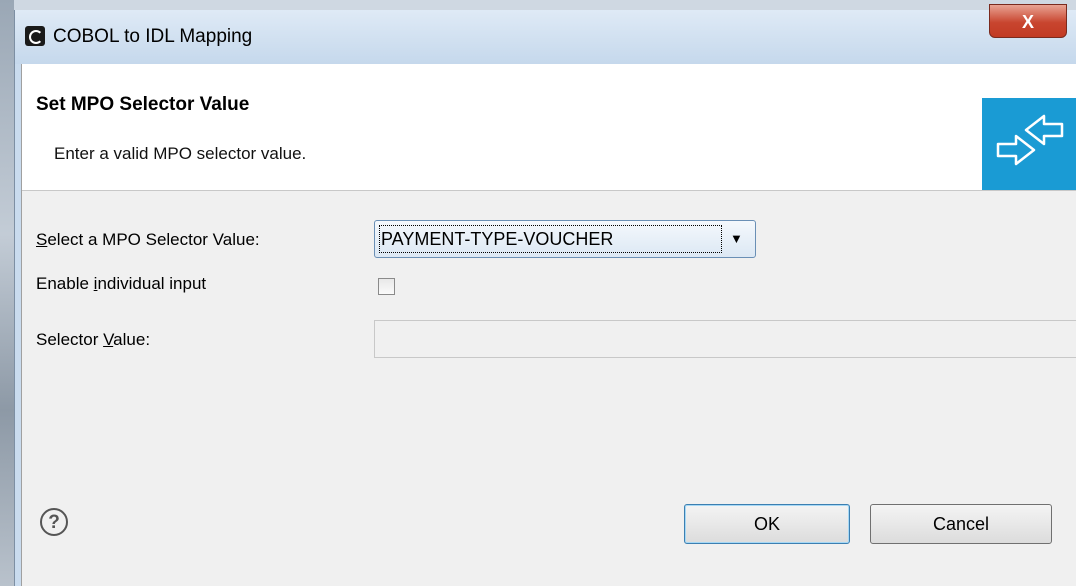 The height and width of the screenshot is (586, 1076). What do you see at coordinates (497, 239) in the screenshot?
I see `selector-selected-value: PAYMENT-TYPE-VOUCHER` at bounding box center [497, 239].